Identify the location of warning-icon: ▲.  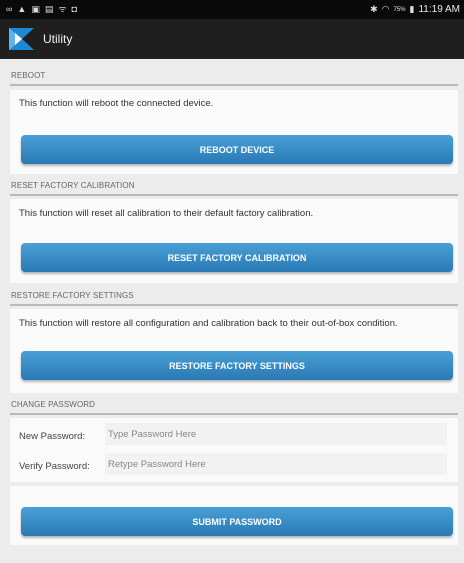
(22, 9).